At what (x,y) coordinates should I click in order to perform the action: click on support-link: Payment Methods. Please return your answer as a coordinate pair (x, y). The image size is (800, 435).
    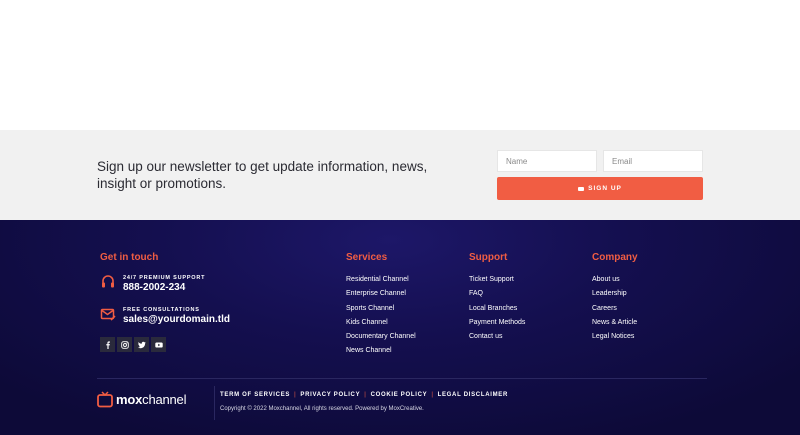
    Looking at the image, I should click on (497, 325).